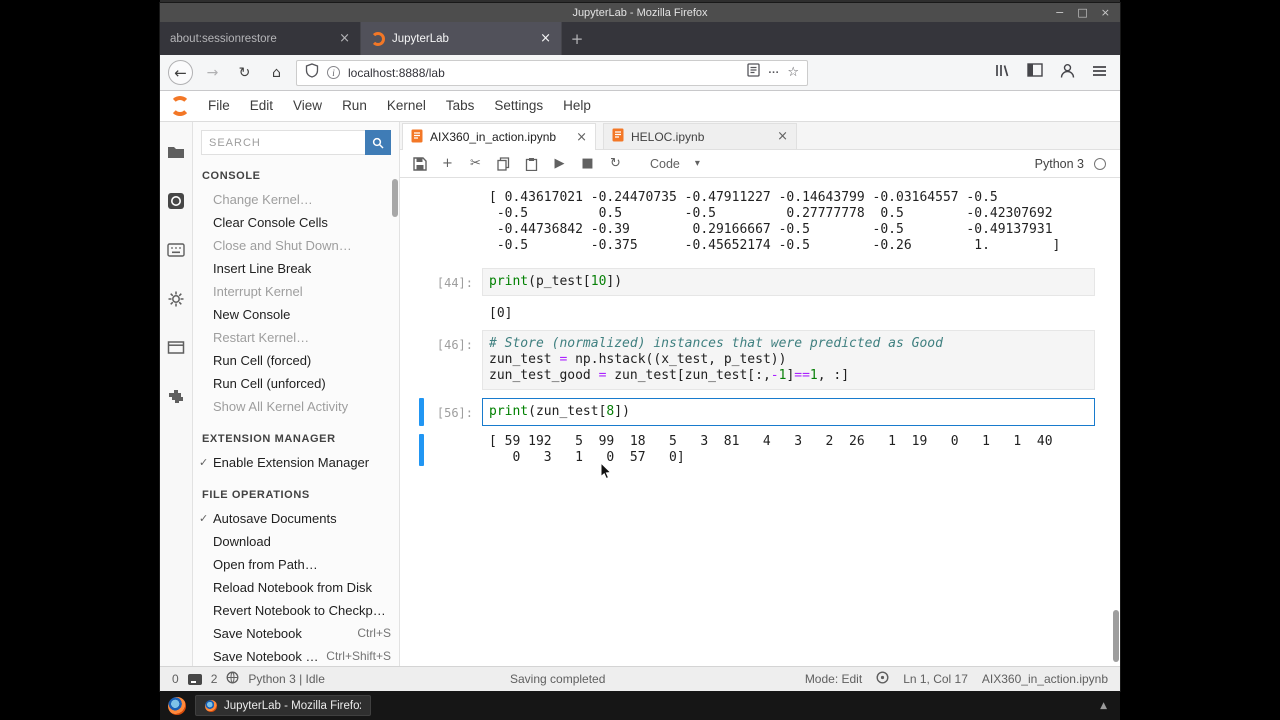 Image resolution: width=1280 pixels, height=720 pixels. I want to click on site-info-icon: i, so click(333, 72).